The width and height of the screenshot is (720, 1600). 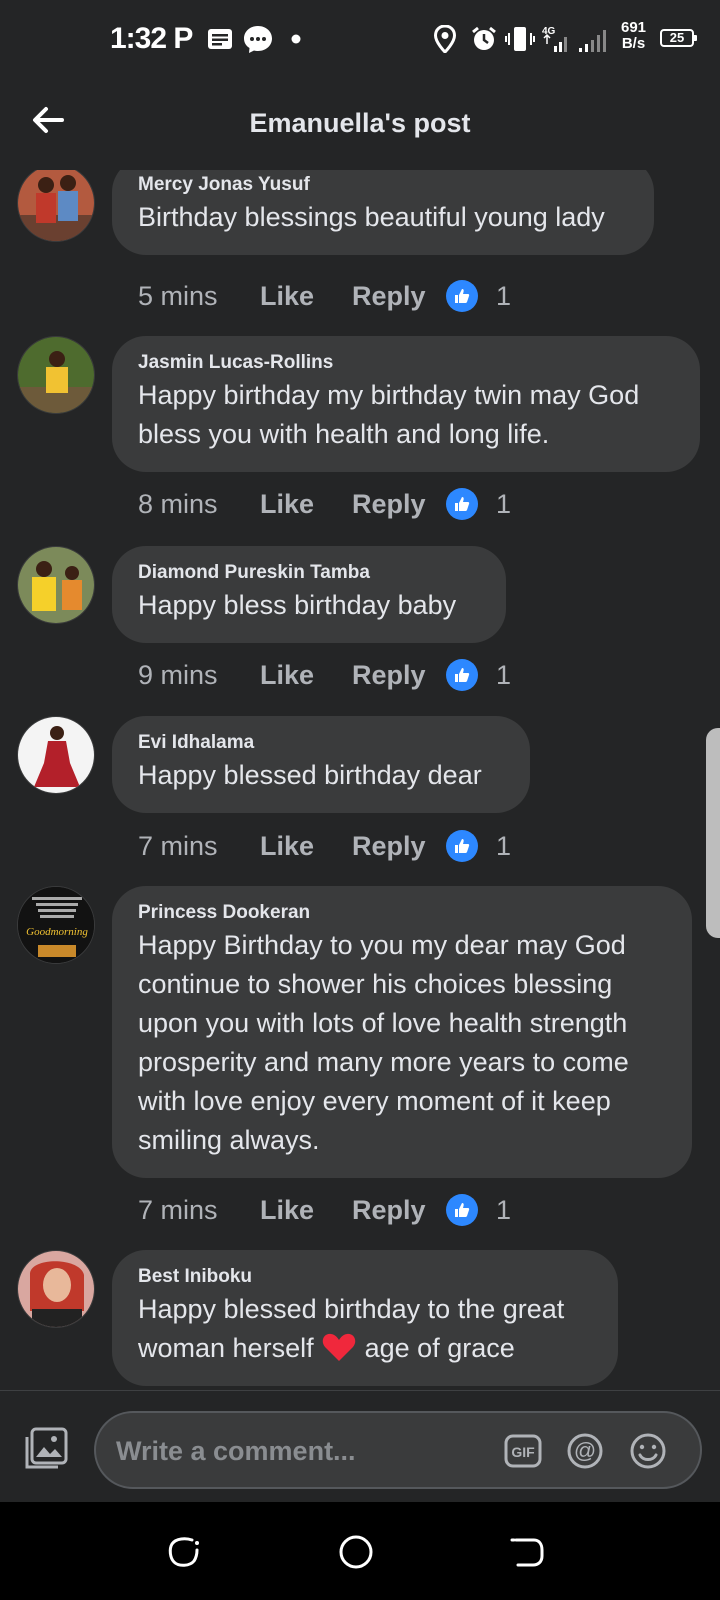 I want to click on comment-actions: 5 mins Like Reply 1, so click(x=324, y=296).